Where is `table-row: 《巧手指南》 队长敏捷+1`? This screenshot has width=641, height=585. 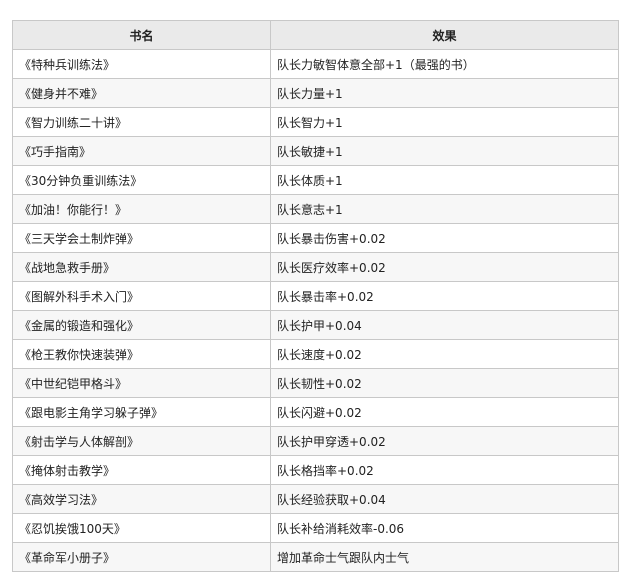 table-row: 《巧手指南》 队长敏捷+1 is located at coordinates (315, 151).